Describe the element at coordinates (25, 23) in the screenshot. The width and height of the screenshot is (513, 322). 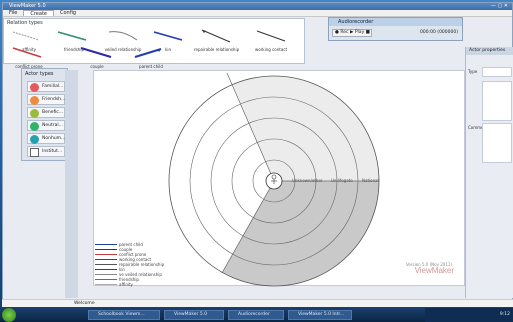
I see `relation-panel-title: Relation types` at that location.